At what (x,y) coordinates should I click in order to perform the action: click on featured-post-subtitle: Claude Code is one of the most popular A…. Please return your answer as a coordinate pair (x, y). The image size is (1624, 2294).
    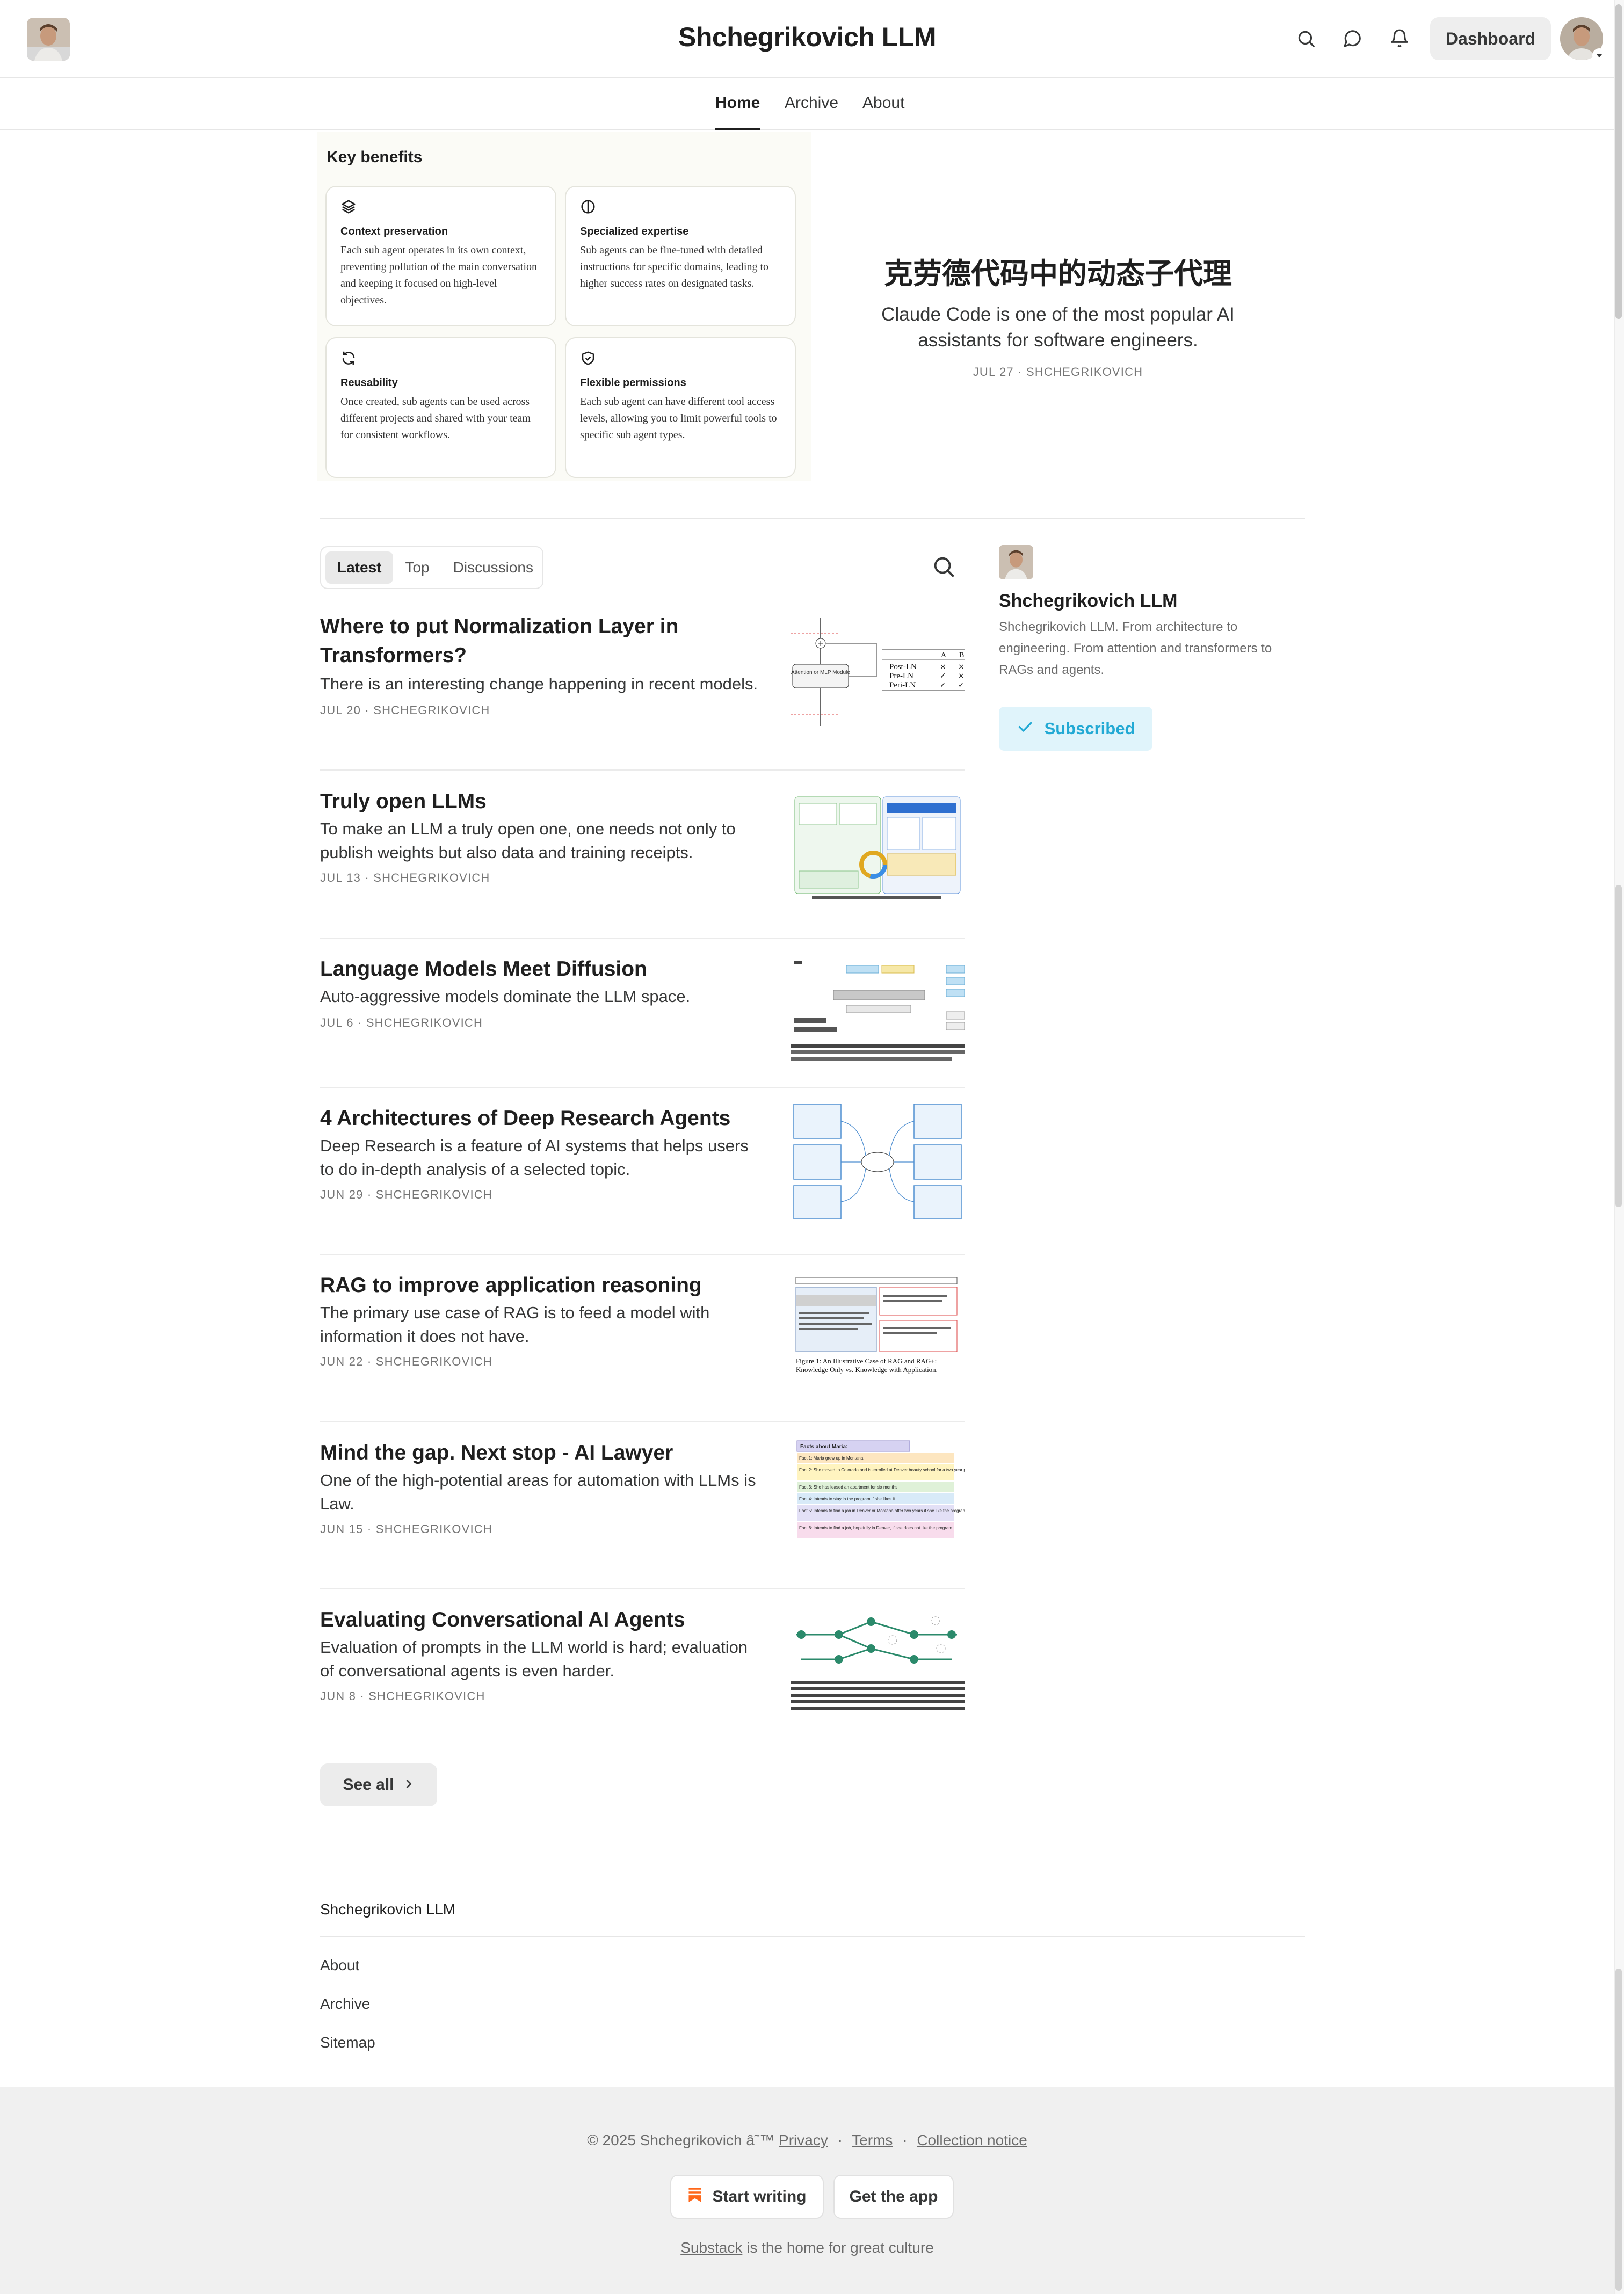
    Looking at the image, I should click on (1058, 327).